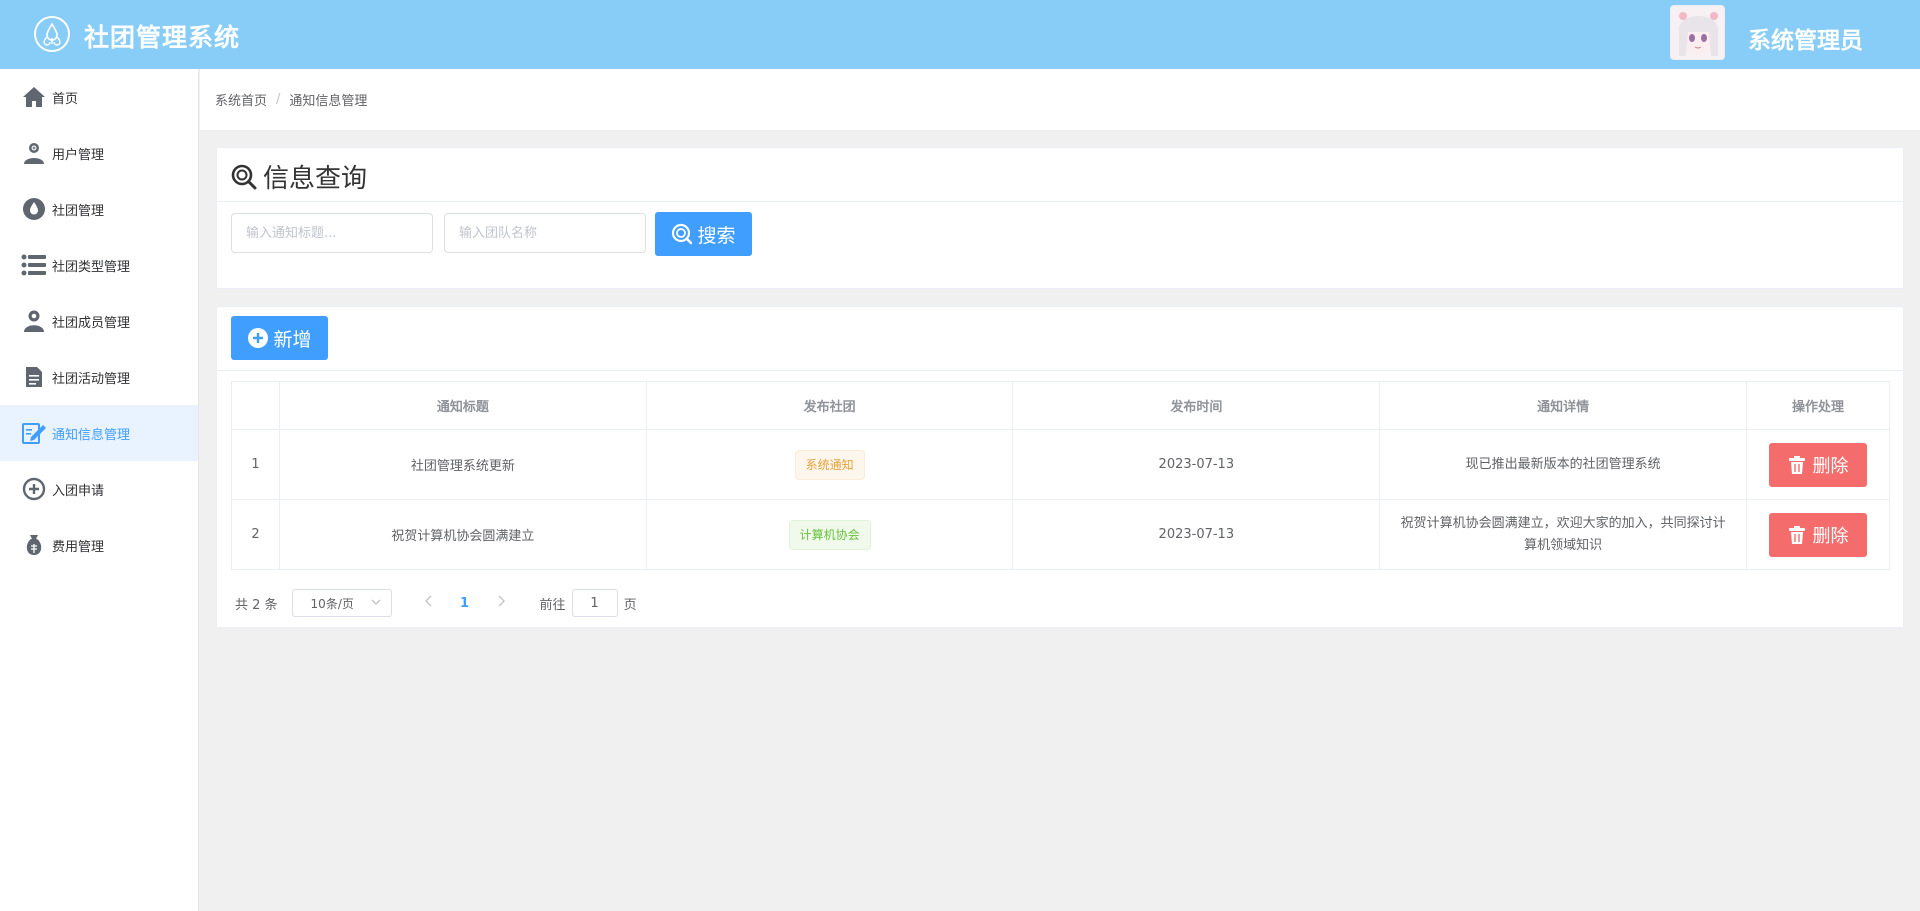 The width and height of the screenshot is (1920, 911). I want to click on top-header: 社团管理系统 系统管理员, so click(960, 34).